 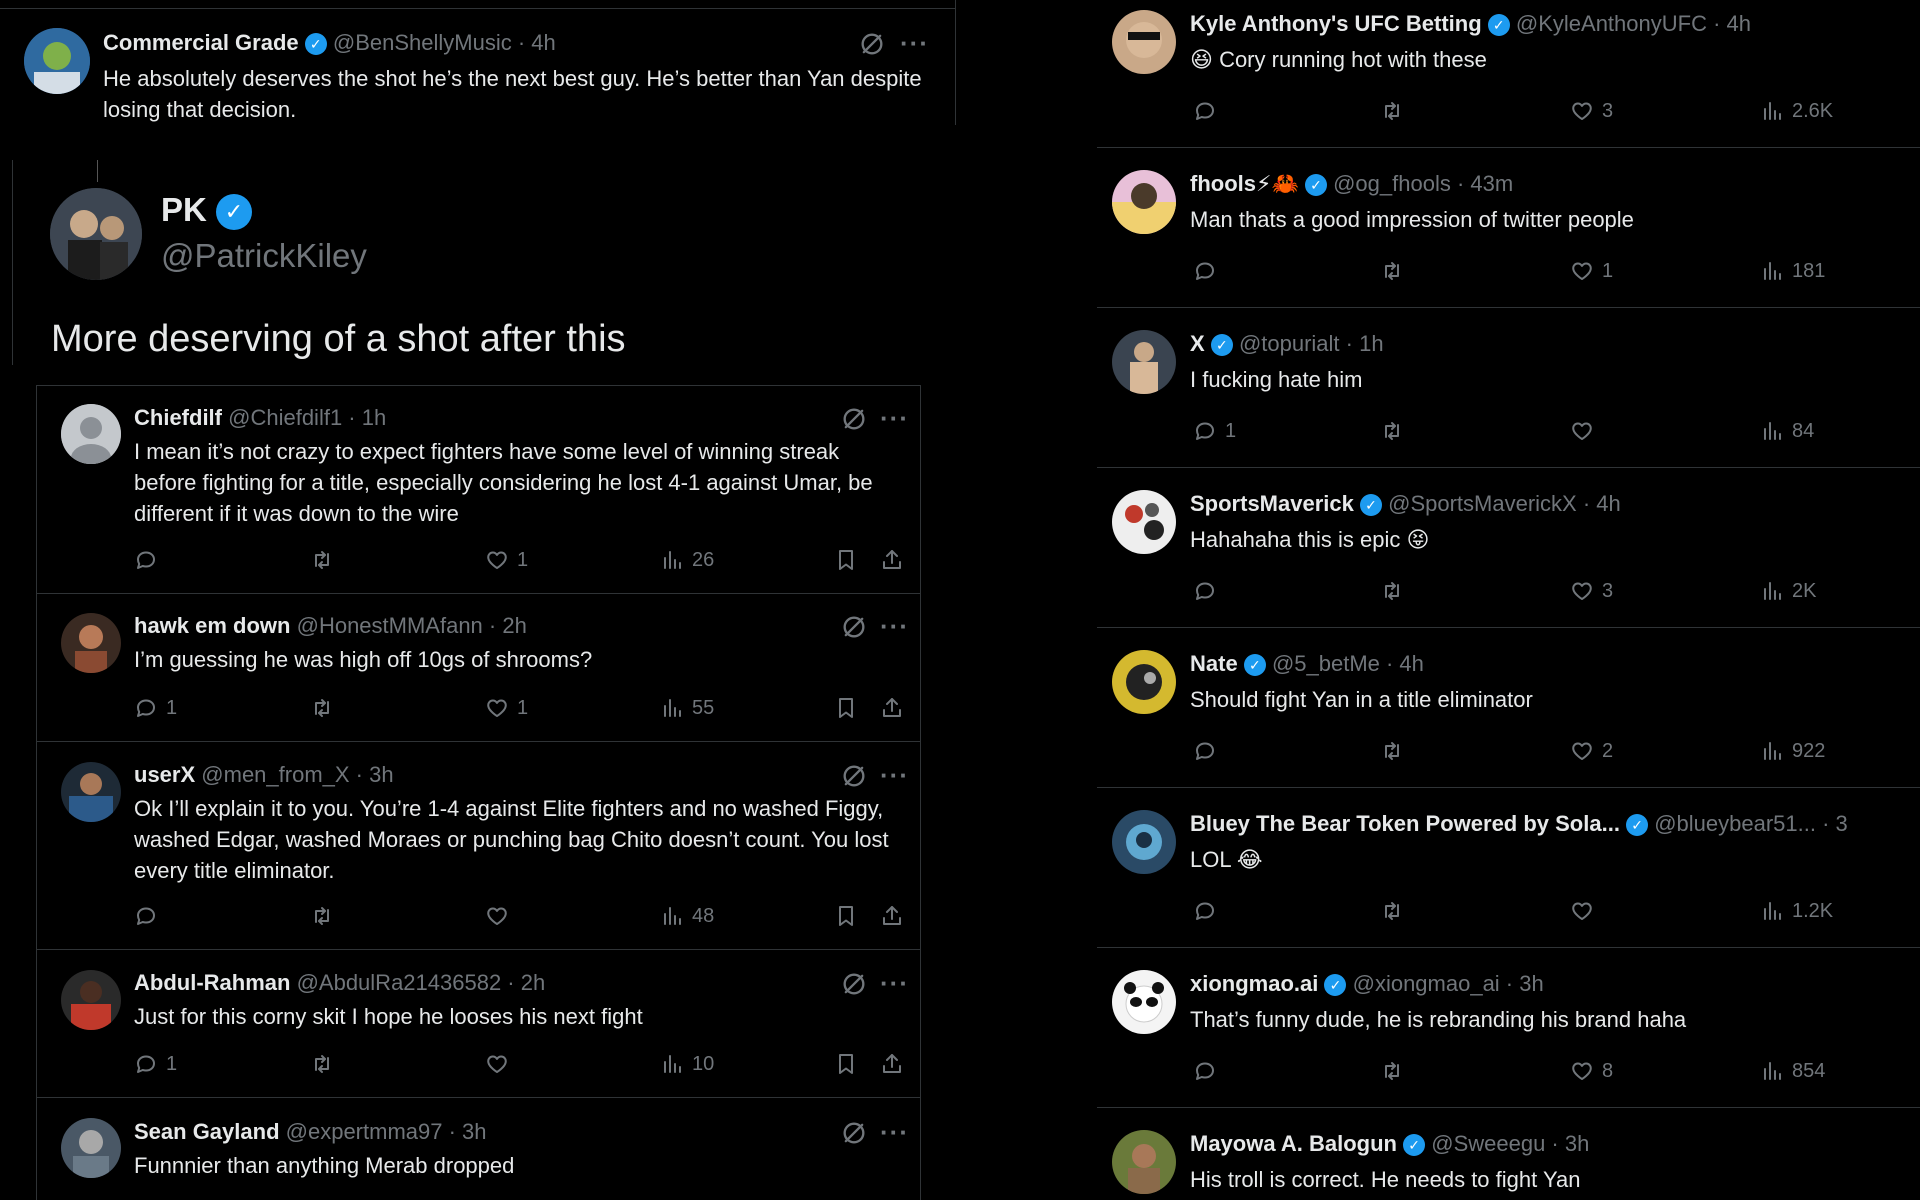 What do you see at coordinates (1787, 431) in the screenshot?
I see `views-button: 84` at bounding box center [1787, 431].